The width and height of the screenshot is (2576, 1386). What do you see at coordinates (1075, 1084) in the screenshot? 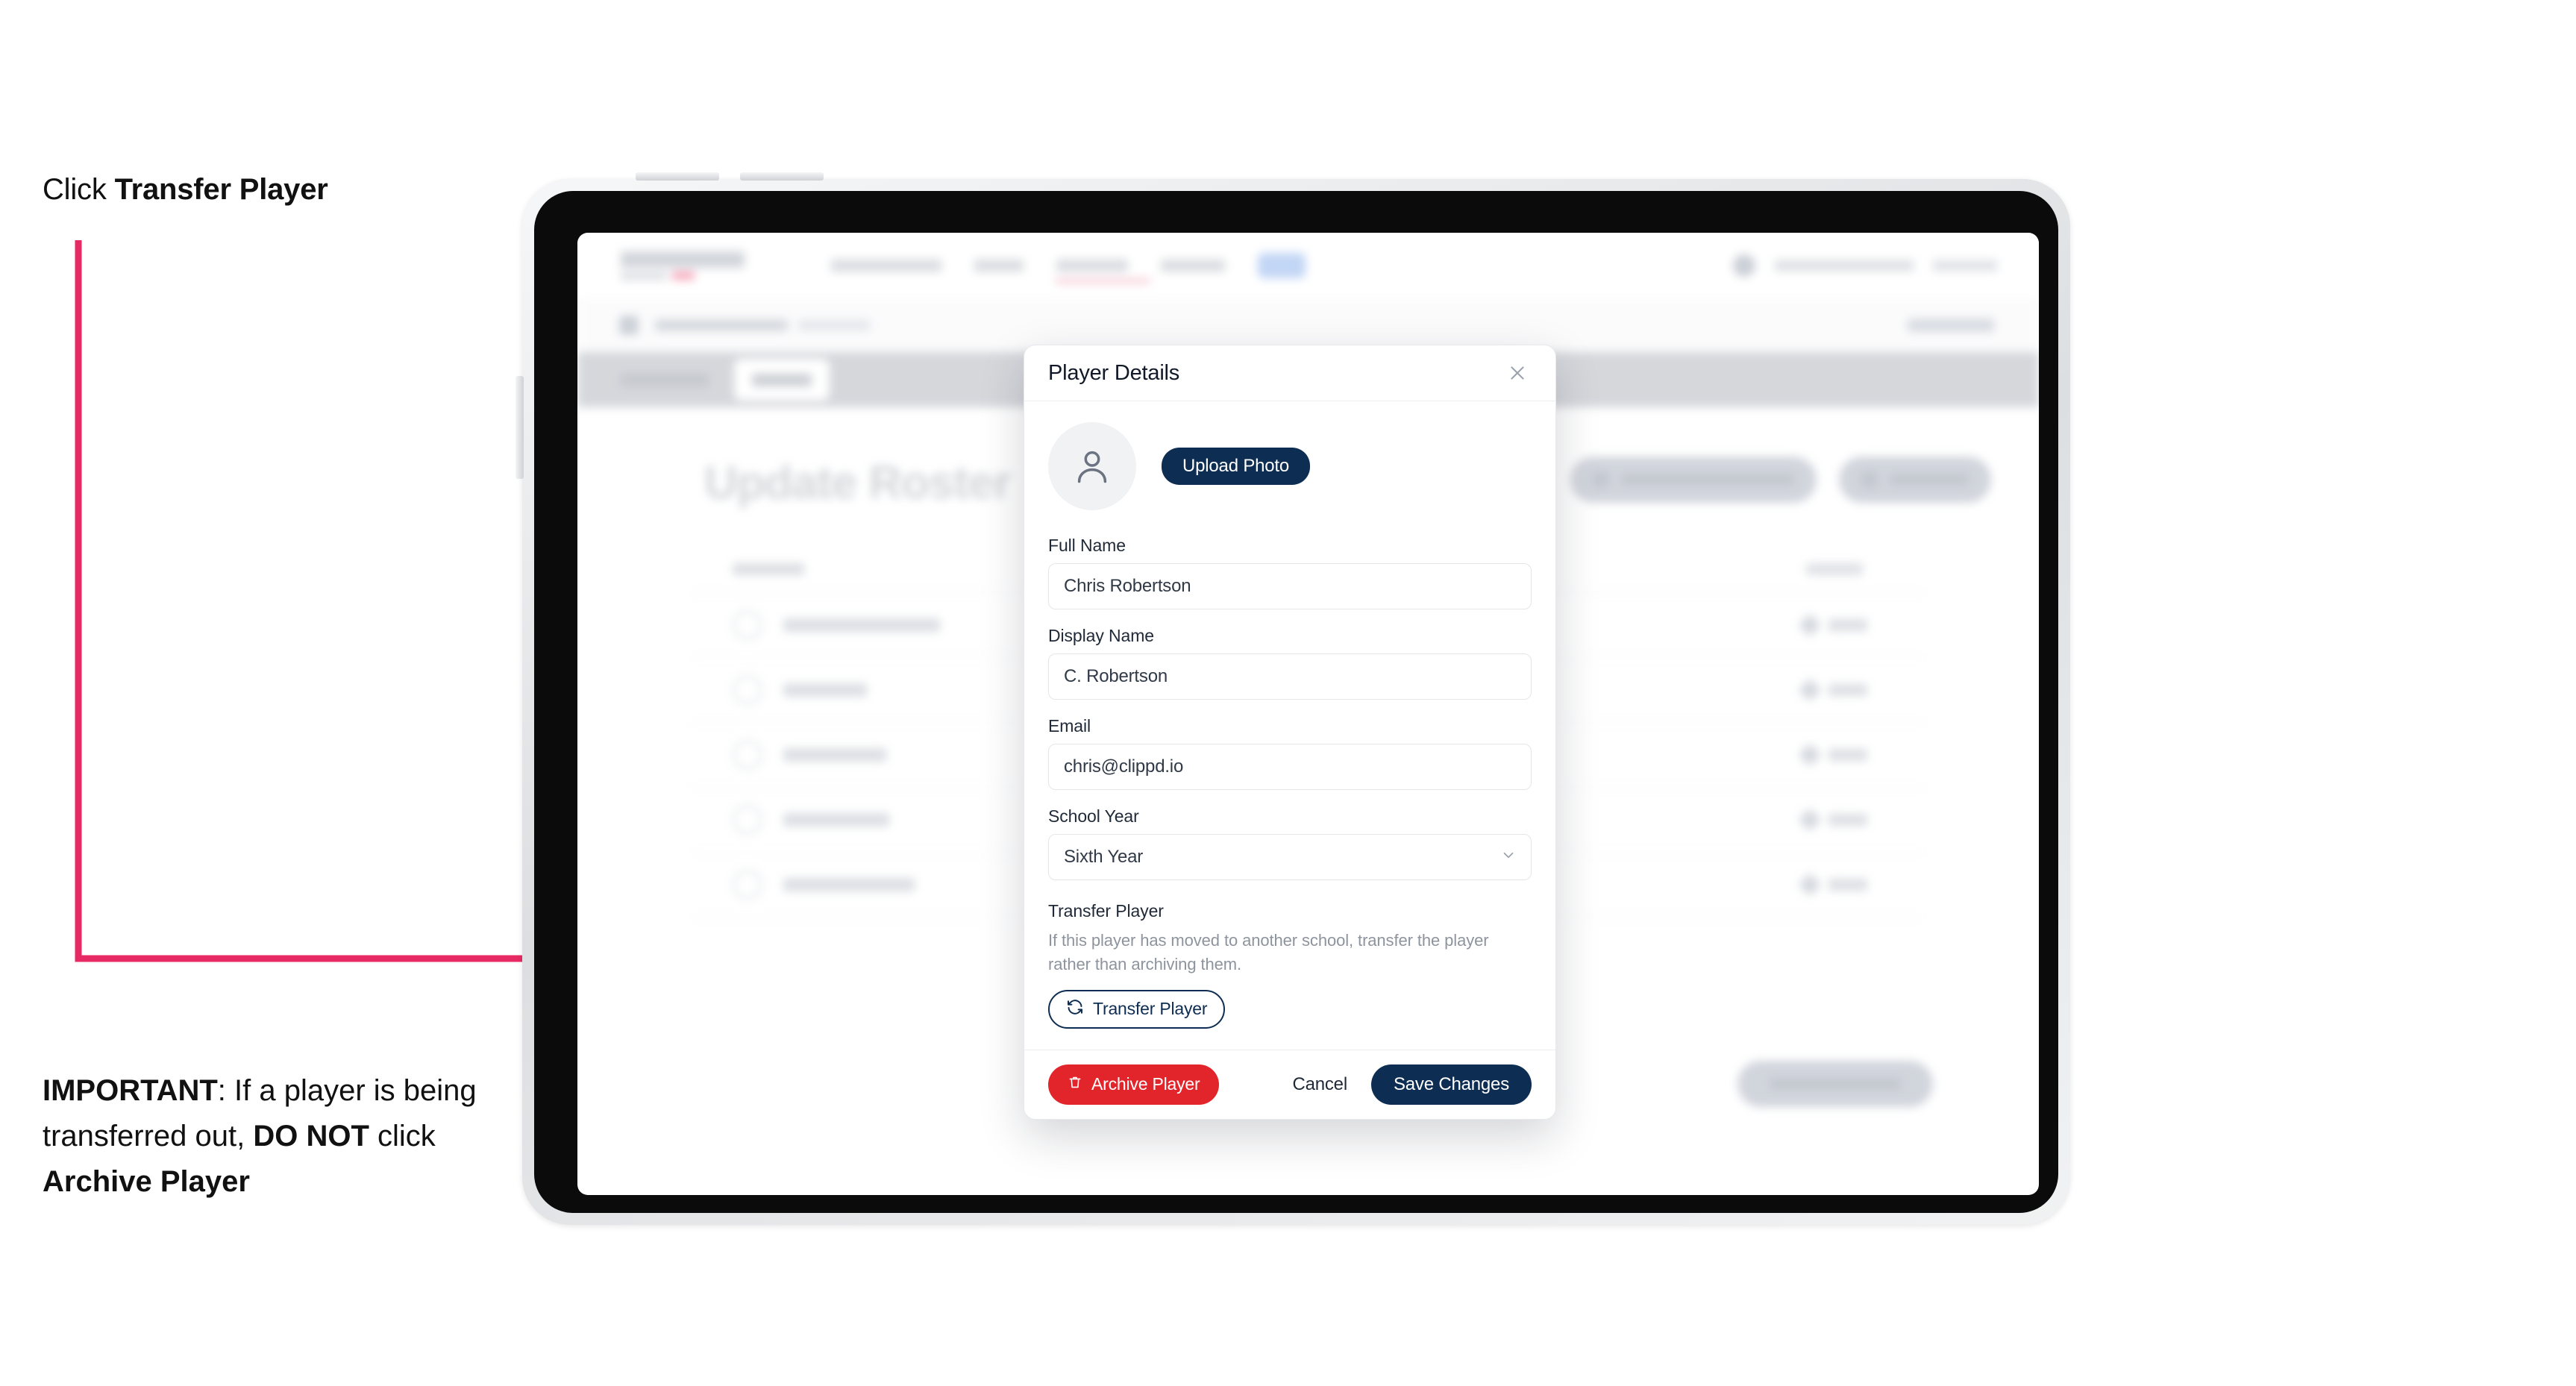
I see `trash-icon` at bounding box center [1075, 1084].